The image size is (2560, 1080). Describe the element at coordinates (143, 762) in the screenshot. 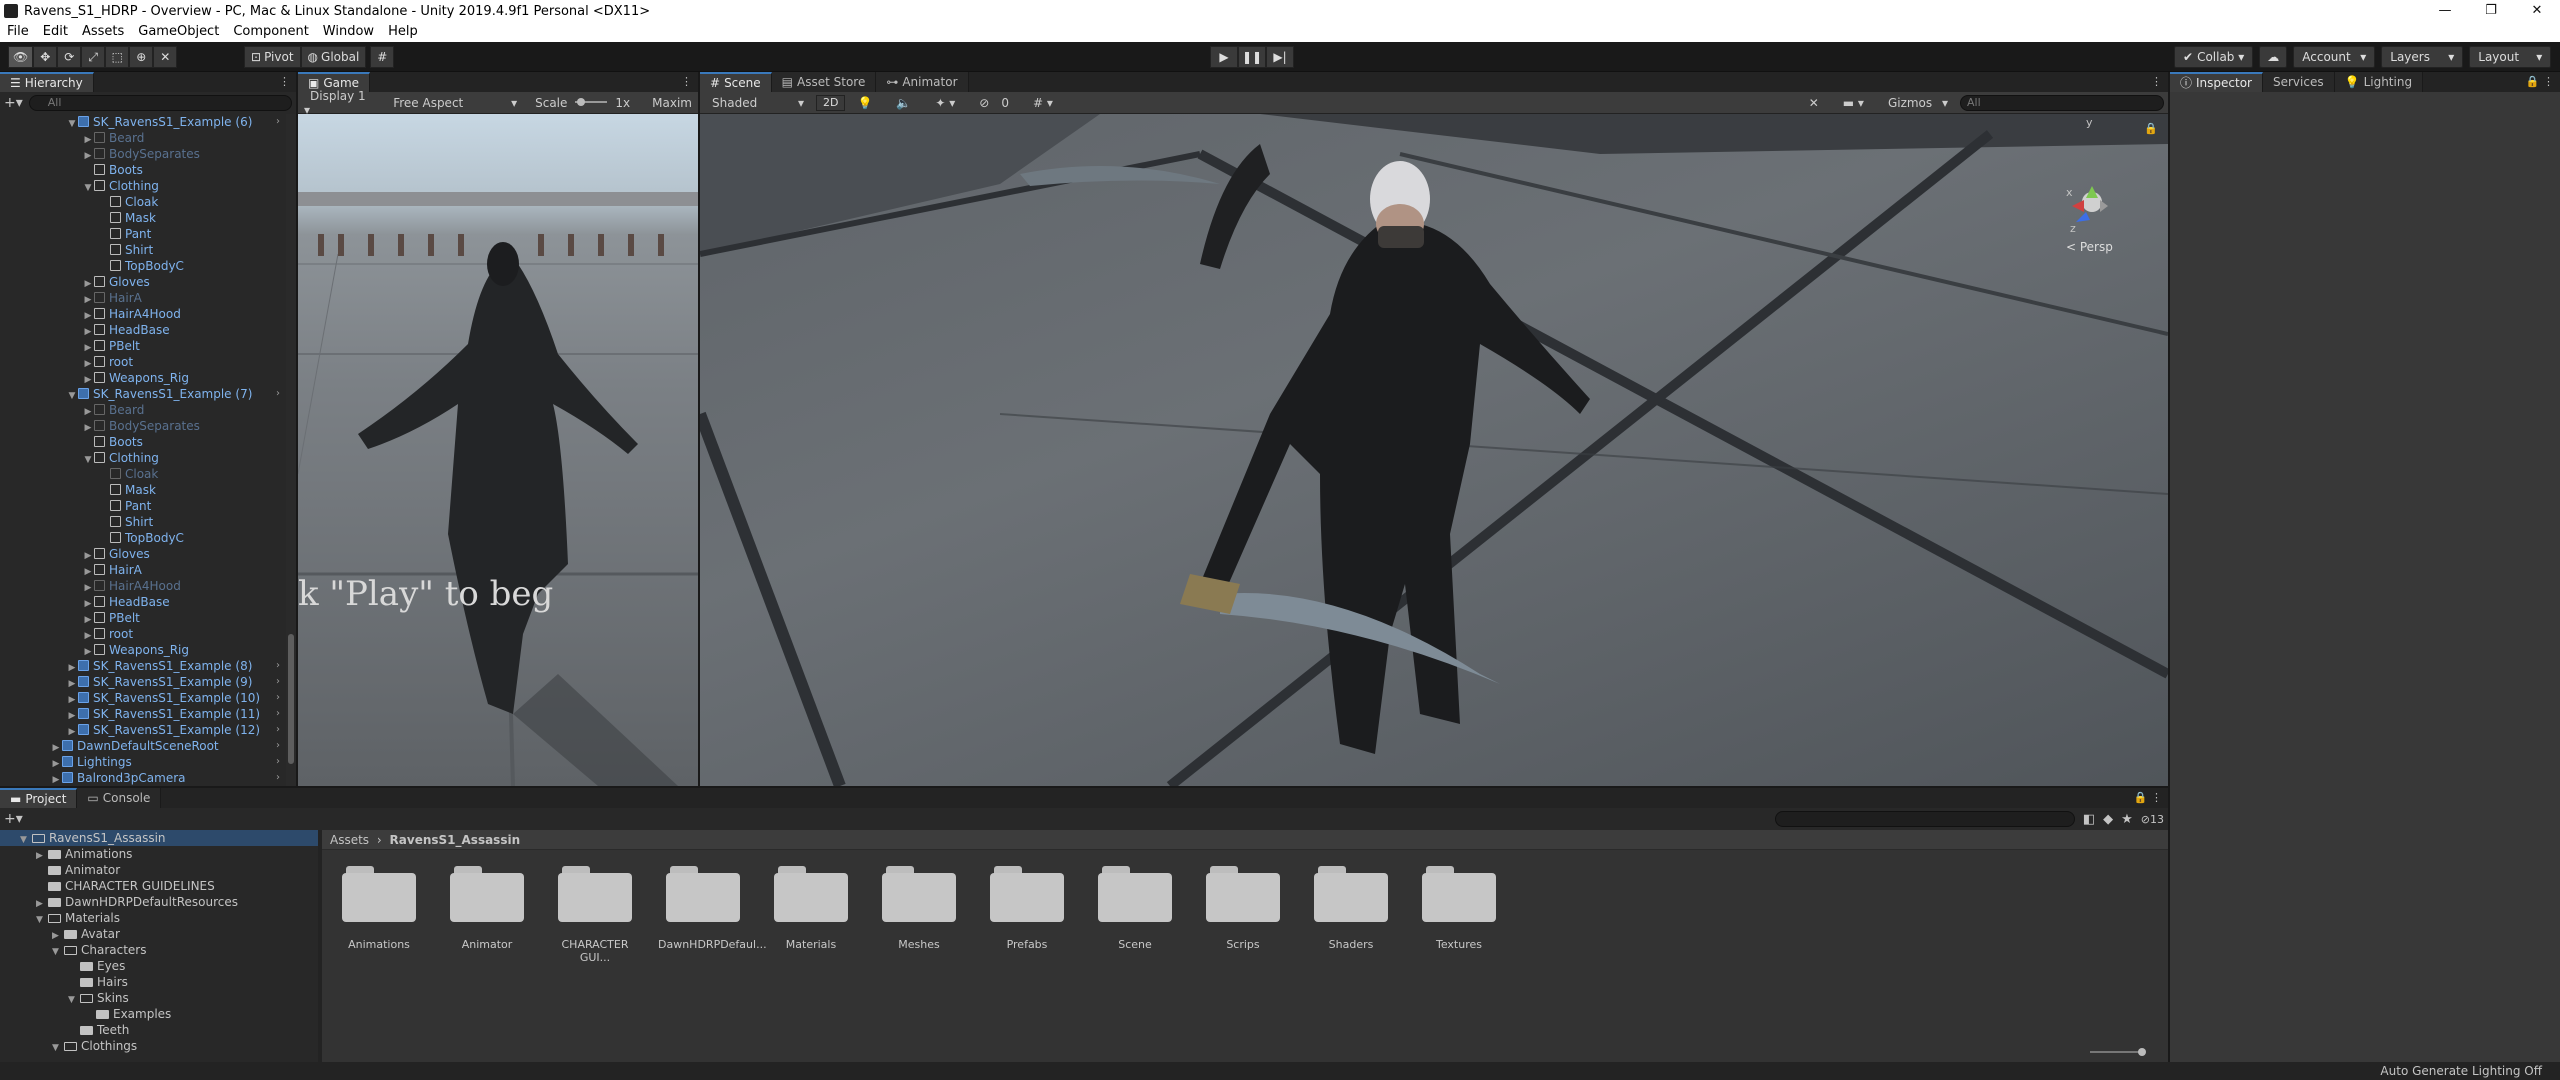

I see `hierarchy-item: ▶ Lightings ›` at that location.